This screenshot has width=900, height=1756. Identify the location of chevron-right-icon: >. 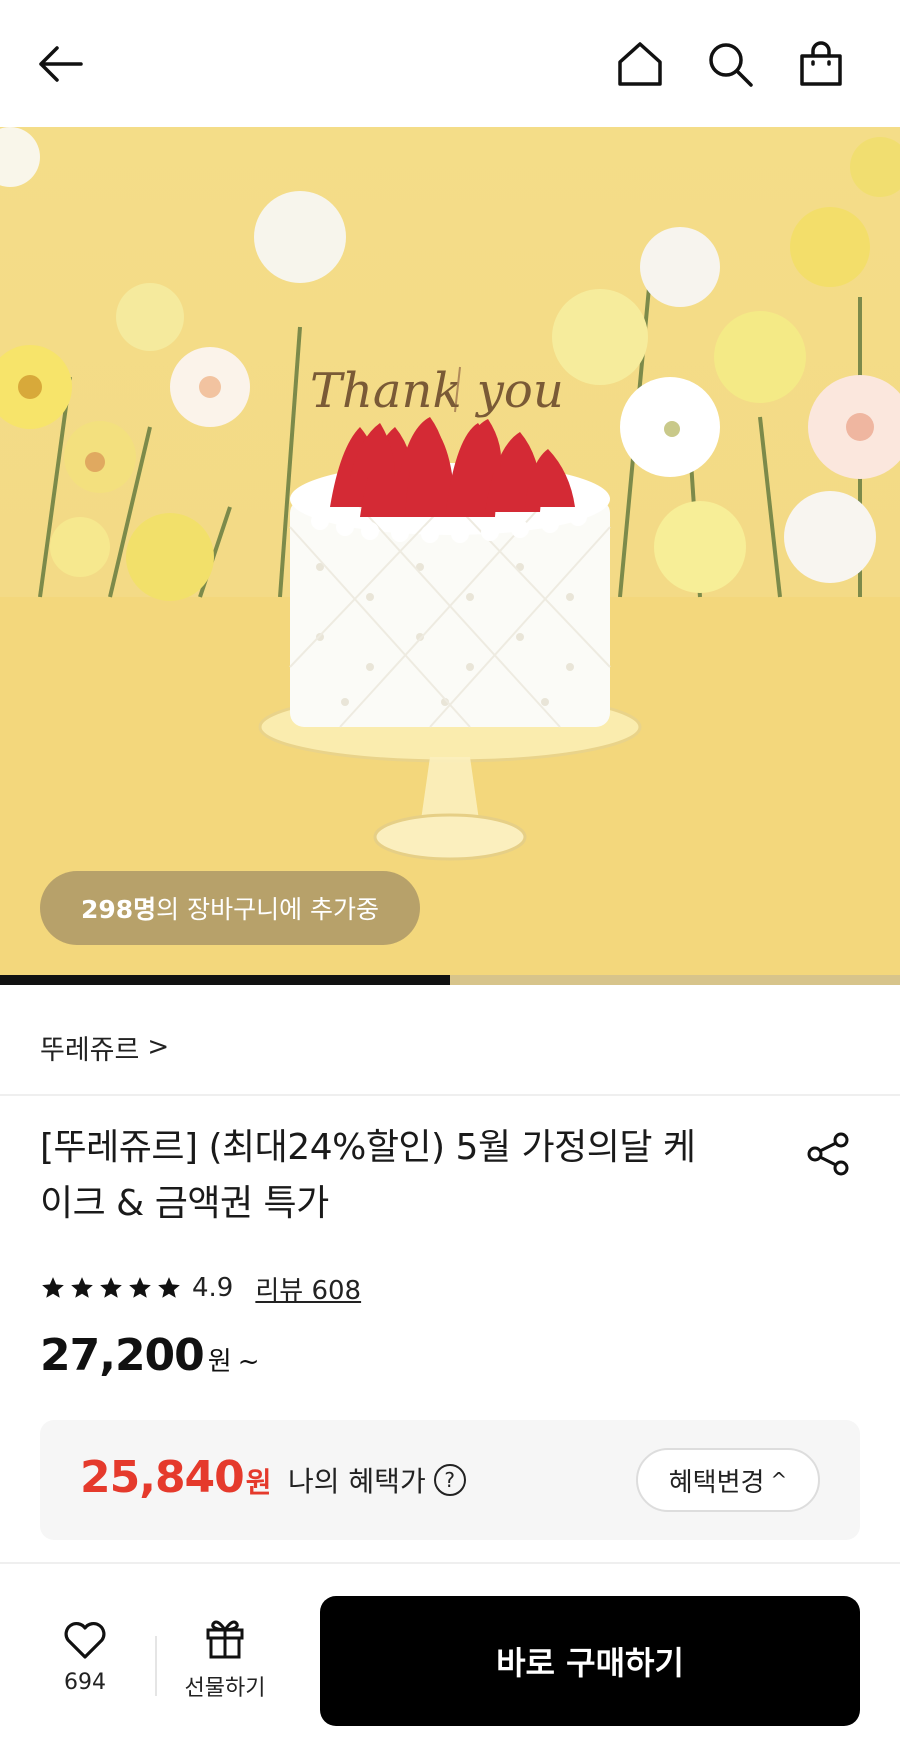
(158, 1047).